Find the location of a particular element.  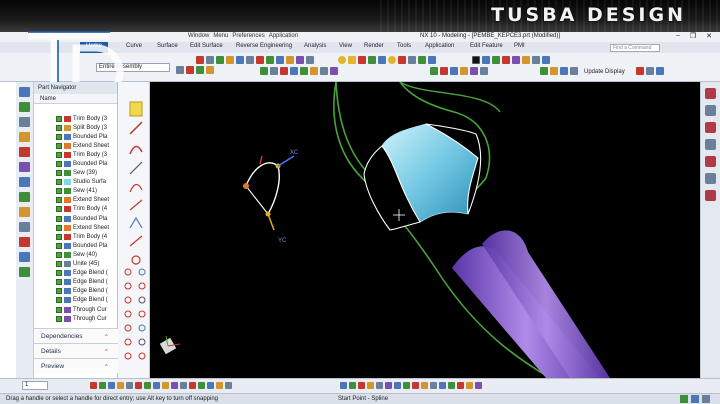

feature-tree-row: Through Cur is located at coordinates (76, 318).